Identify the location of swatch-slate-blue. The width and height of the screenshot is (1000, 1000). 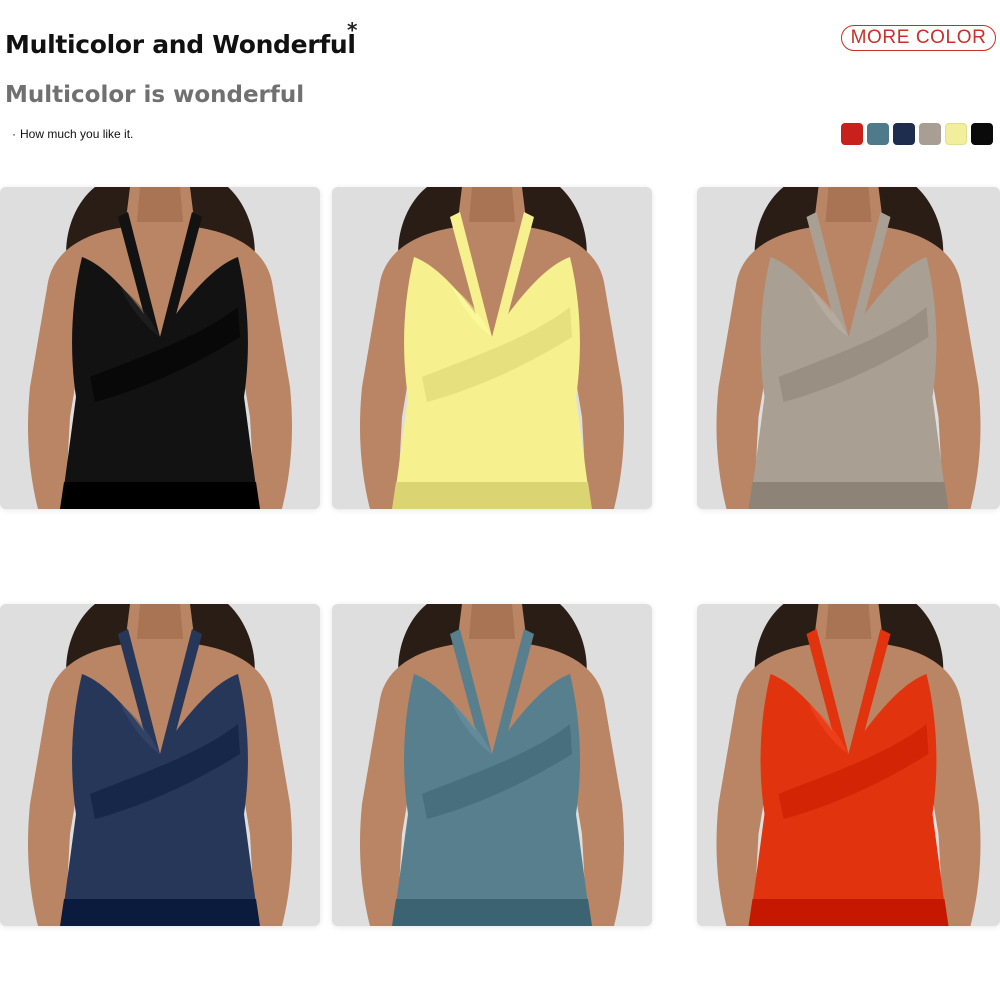
(878, 134).